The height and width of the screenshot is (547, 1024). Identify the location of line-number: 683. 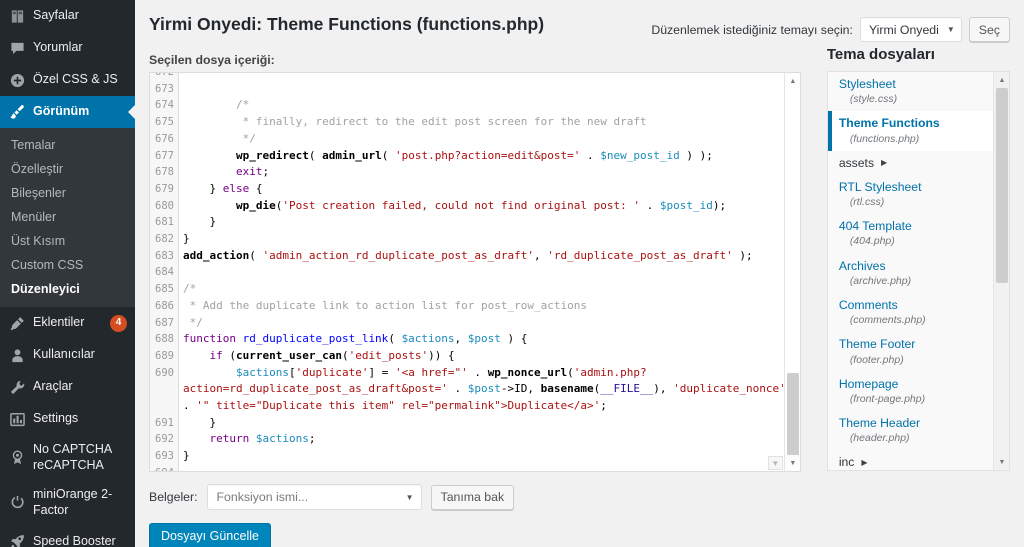
(164, 255).